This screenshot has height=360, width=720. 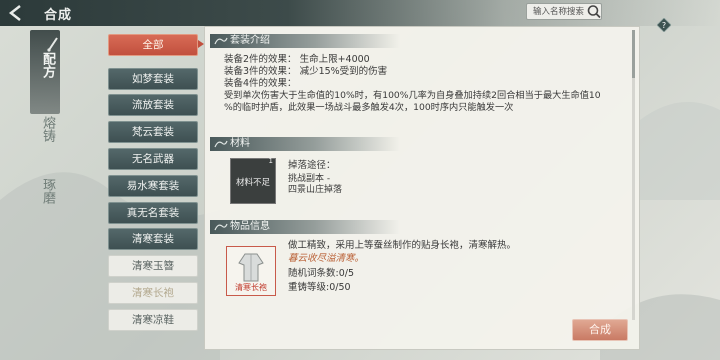 I want to click on robe-icon, so click(x=251, y=267).